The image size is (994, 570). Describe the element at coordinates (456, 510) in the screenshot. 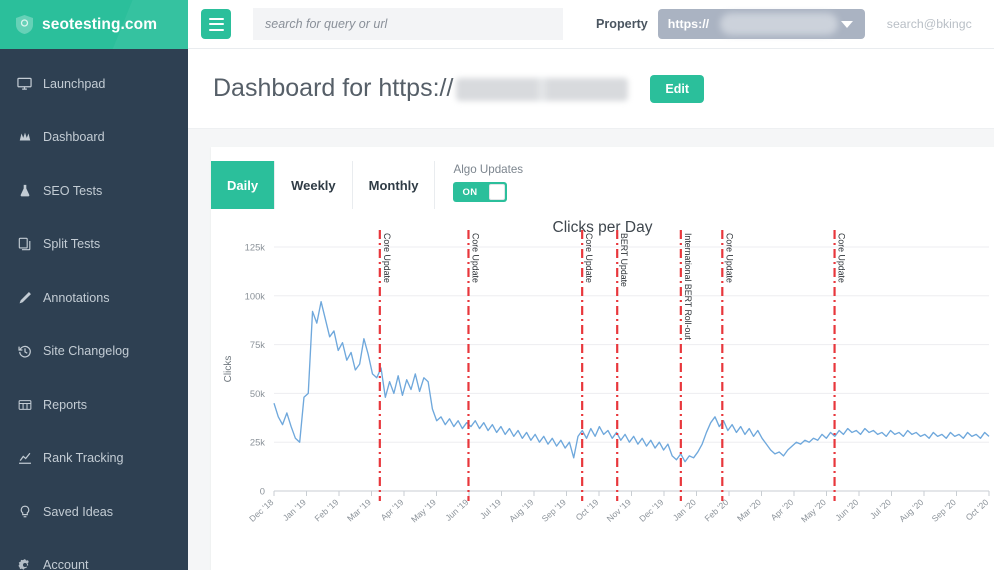

I see `svg-text: Jun '19` at that location.